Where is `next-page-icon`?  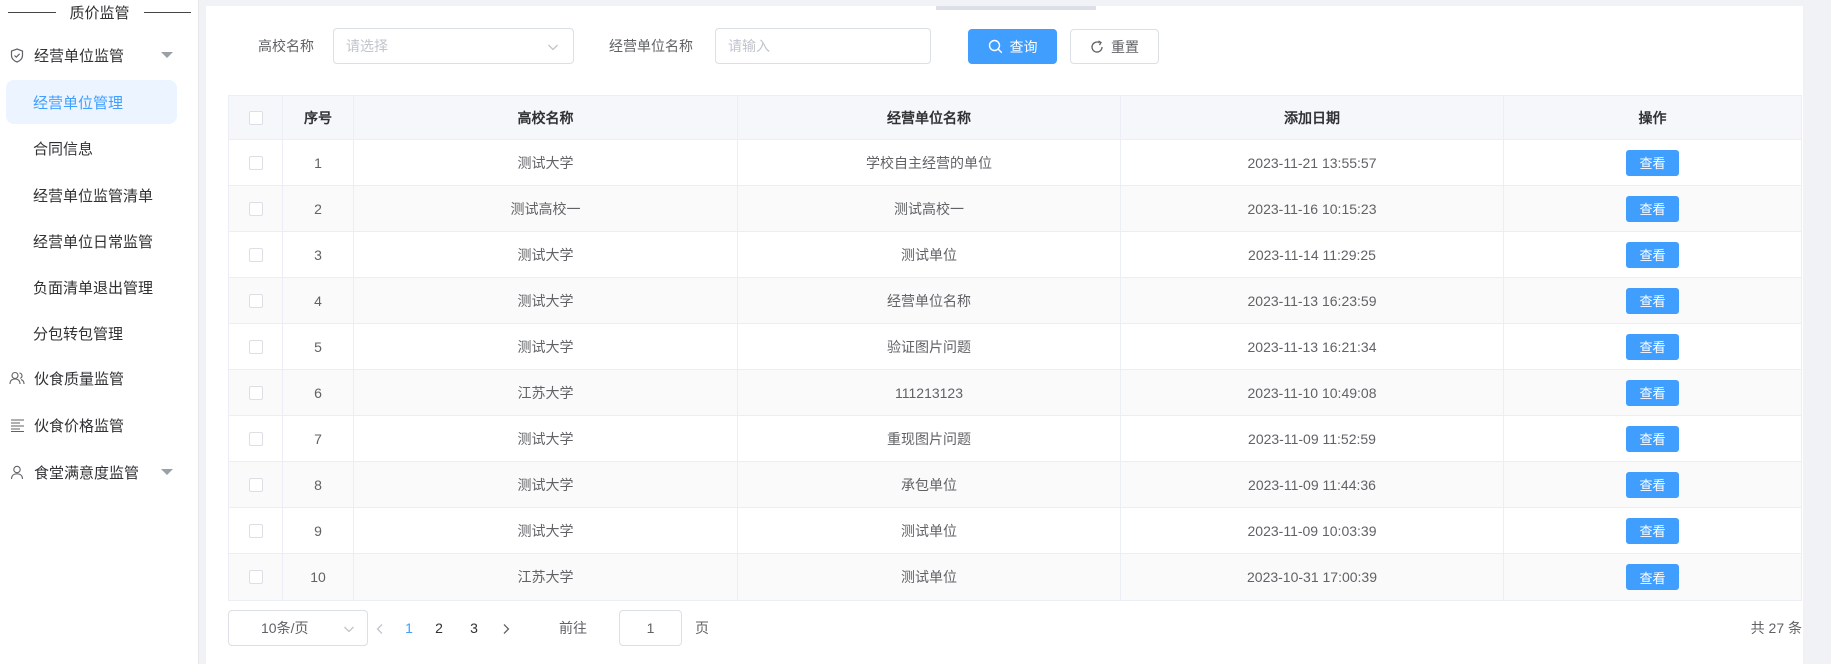 next-page-icon is located at coordinates (506, 630).